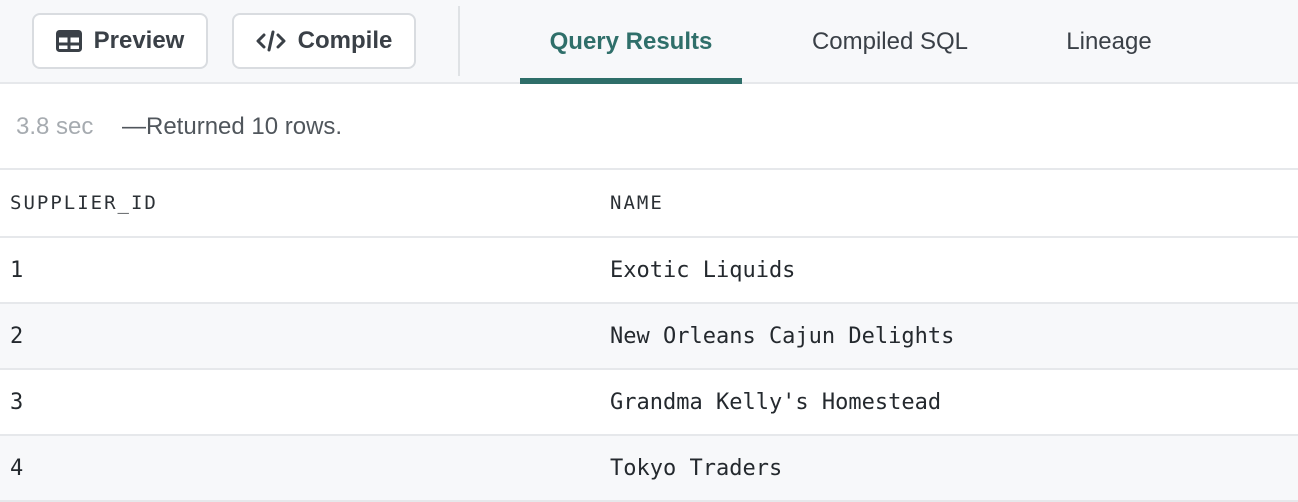 This screenshot has height=502, width=1298. What do you see at coordinates (17, 468) in the screenshot?
I see `supplier-id-cell: 4` at bounding box center [17, 468].